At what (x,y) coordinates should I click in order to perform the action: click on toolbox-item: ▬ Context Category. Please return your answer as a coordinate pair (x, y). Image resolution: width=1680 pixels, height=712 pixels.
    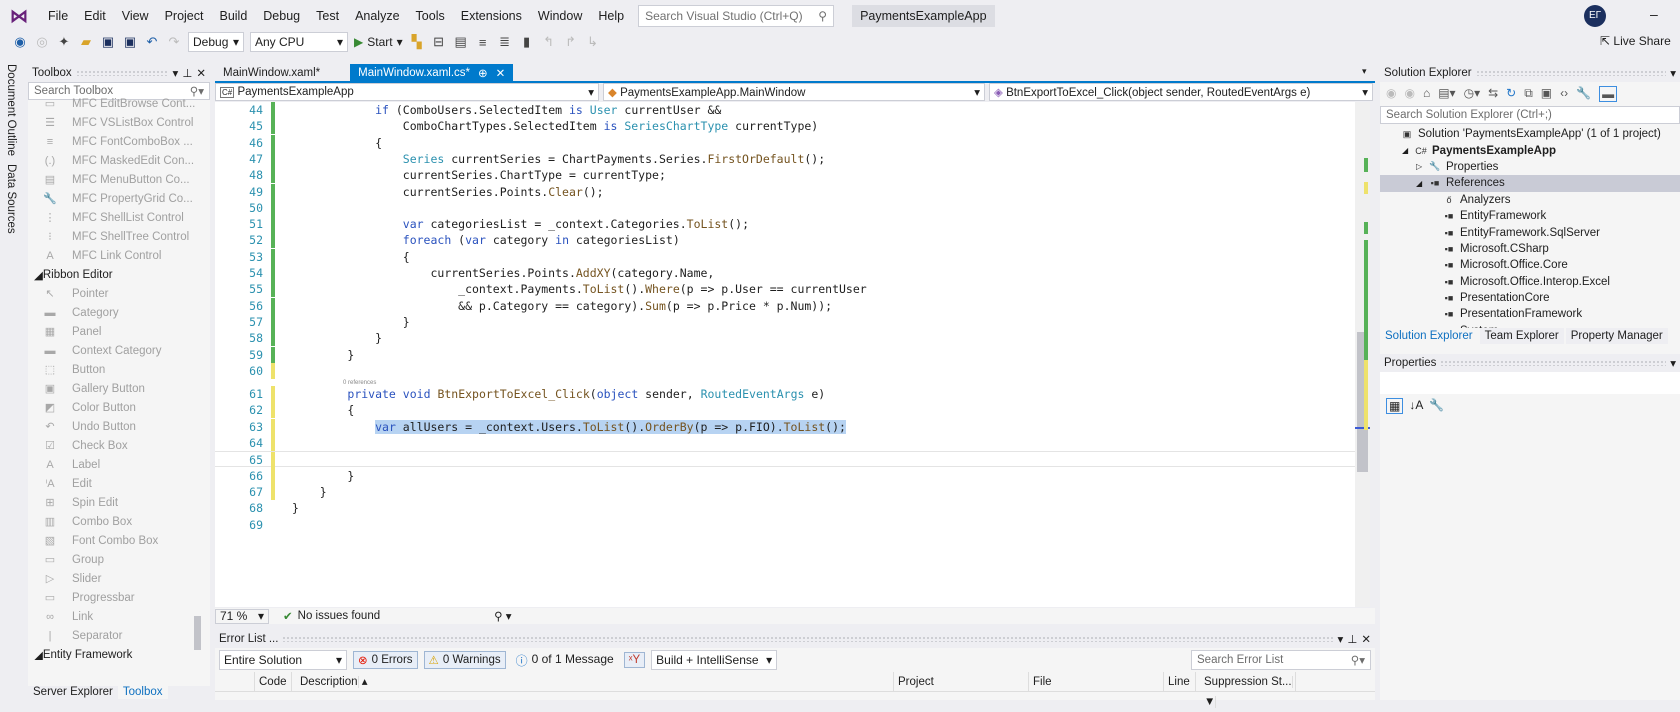
    Looking at the image, I should click on (119, 350).